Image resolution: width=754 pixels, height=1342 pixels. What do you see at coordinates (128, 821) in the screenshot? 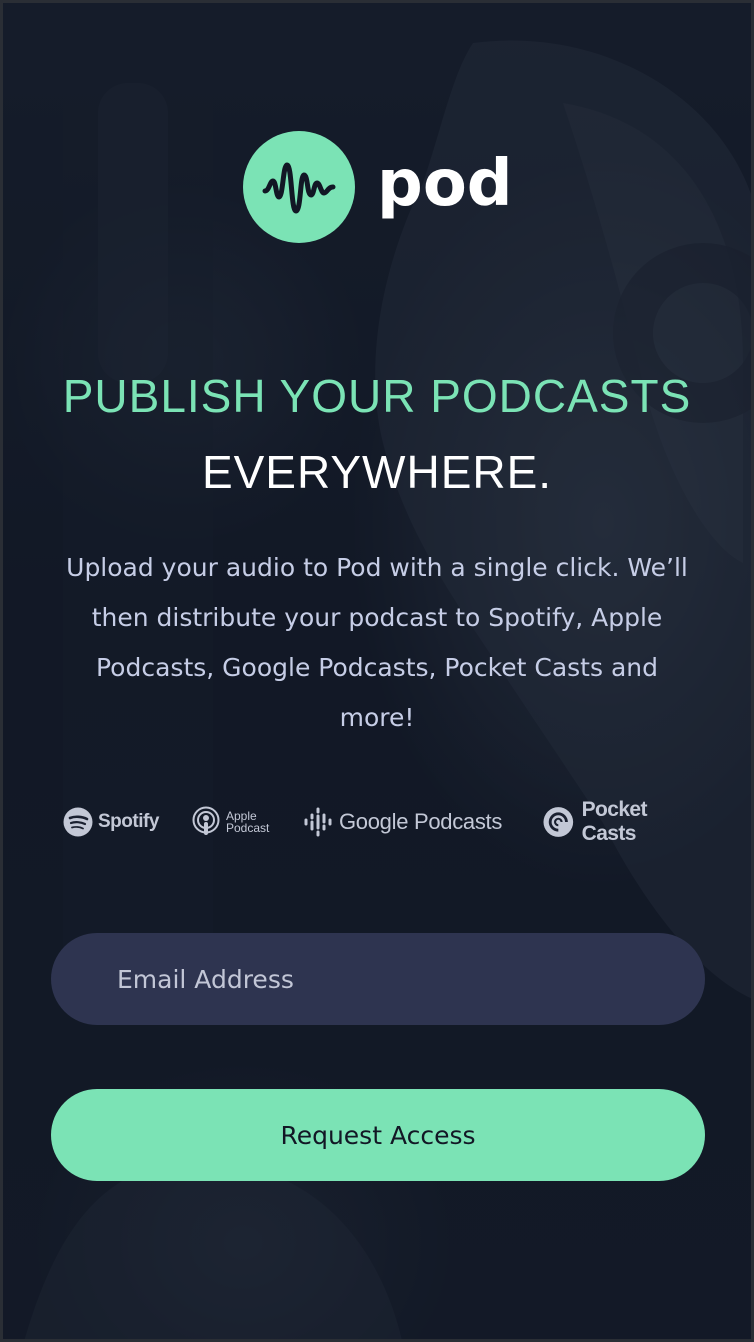
I see `spotify-label: Spotify` at bounding box center [128, 821].